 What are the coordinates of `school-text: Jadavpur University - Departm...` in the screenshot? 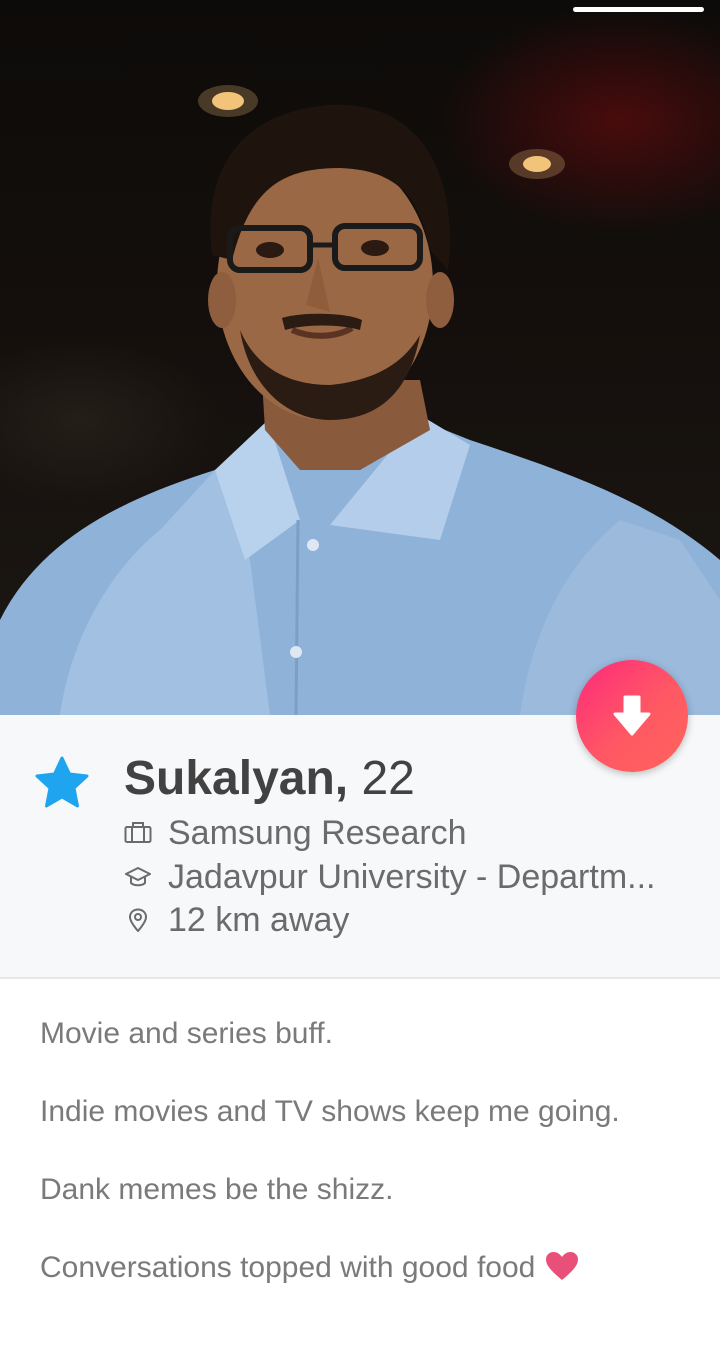 It's located at (412, 877).